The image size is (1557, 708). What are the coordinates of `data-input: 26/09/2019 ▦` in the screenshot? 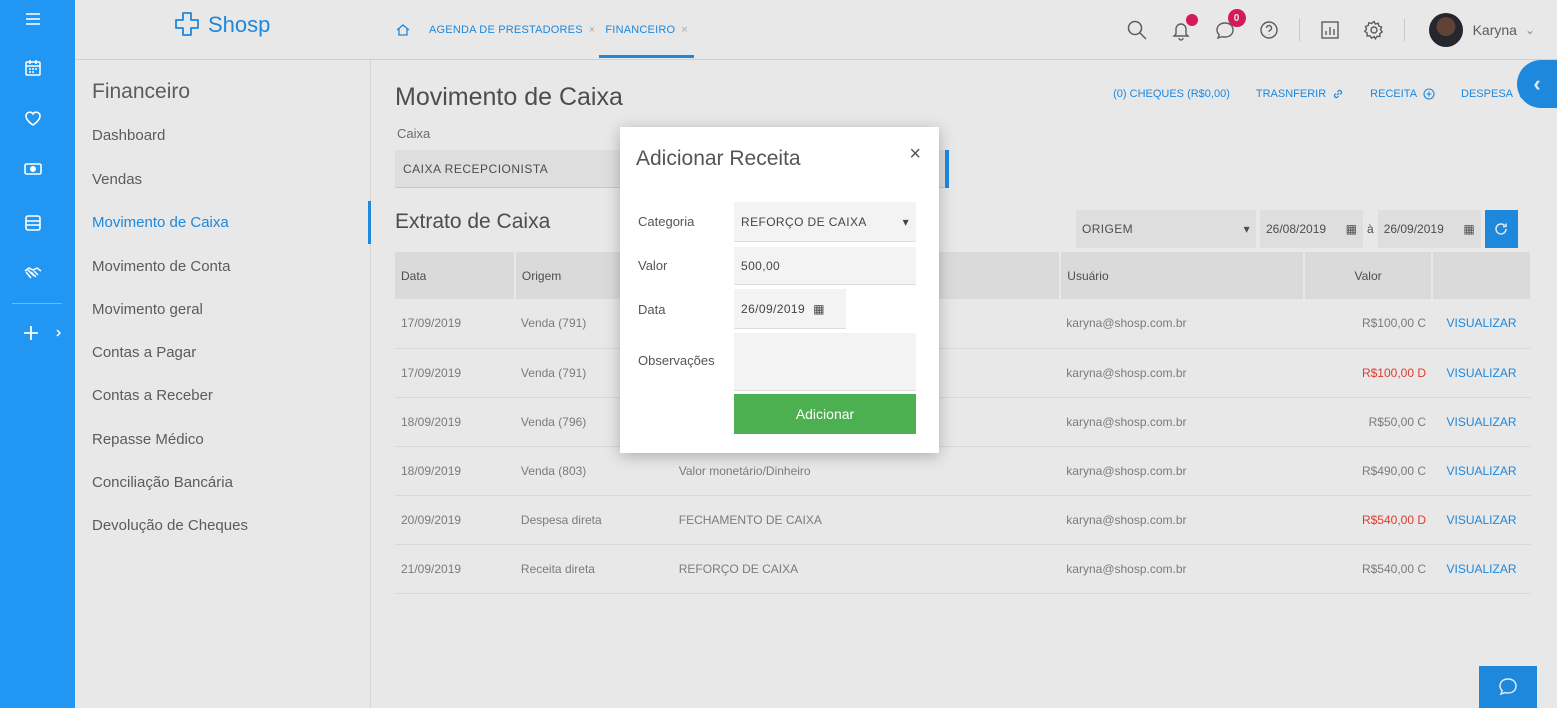 It's located at (790, 309).